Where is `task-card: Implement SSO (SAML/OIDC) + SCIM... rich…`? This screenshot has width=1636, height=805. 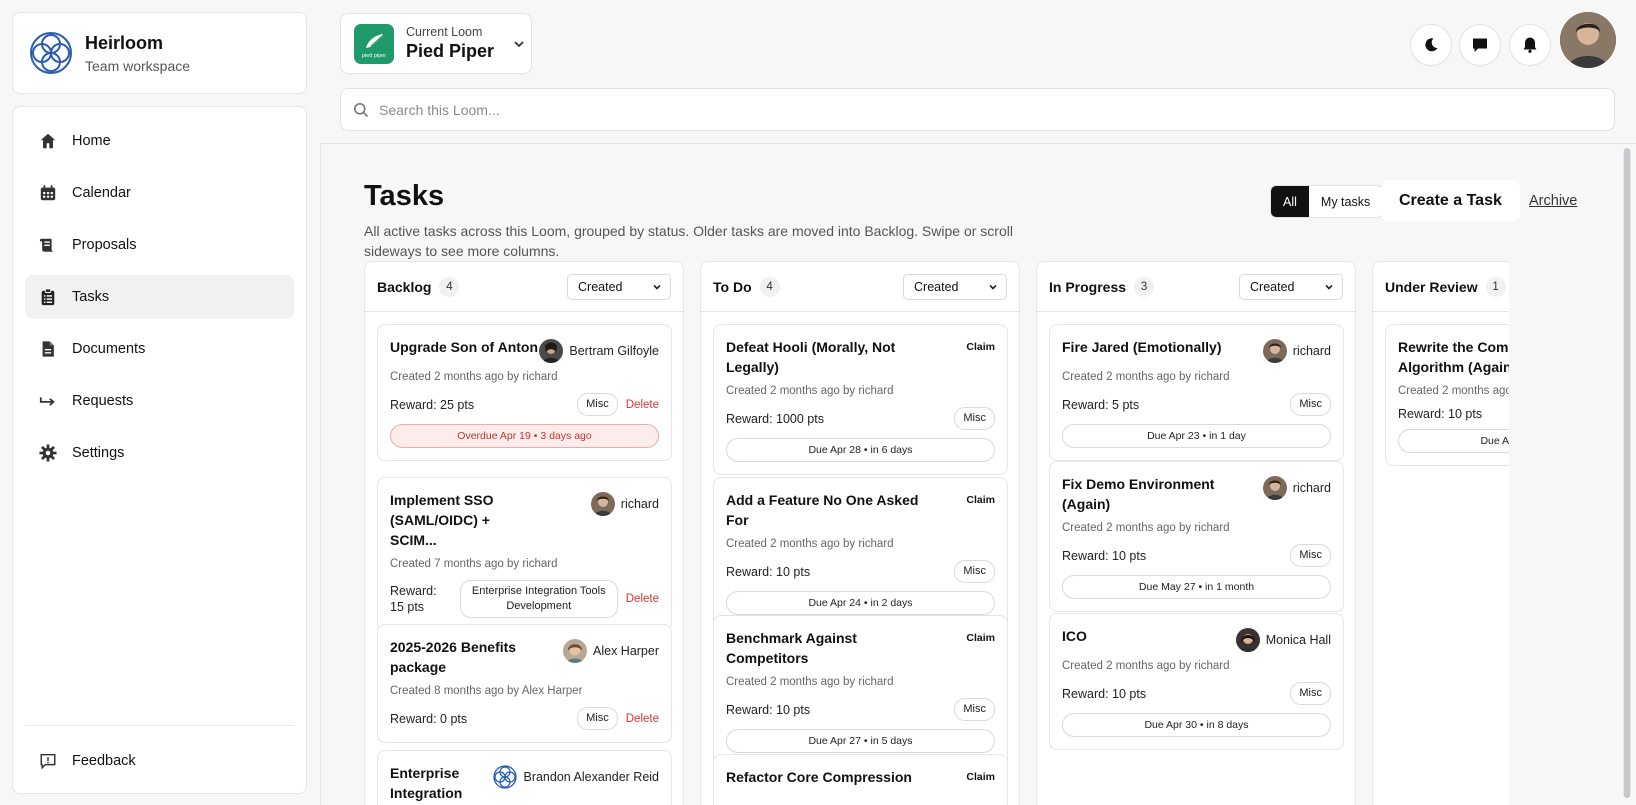 task-card: Implement SSO (SAML/OIDC) + SCIM... rich… is located at coordinates (524, 554).